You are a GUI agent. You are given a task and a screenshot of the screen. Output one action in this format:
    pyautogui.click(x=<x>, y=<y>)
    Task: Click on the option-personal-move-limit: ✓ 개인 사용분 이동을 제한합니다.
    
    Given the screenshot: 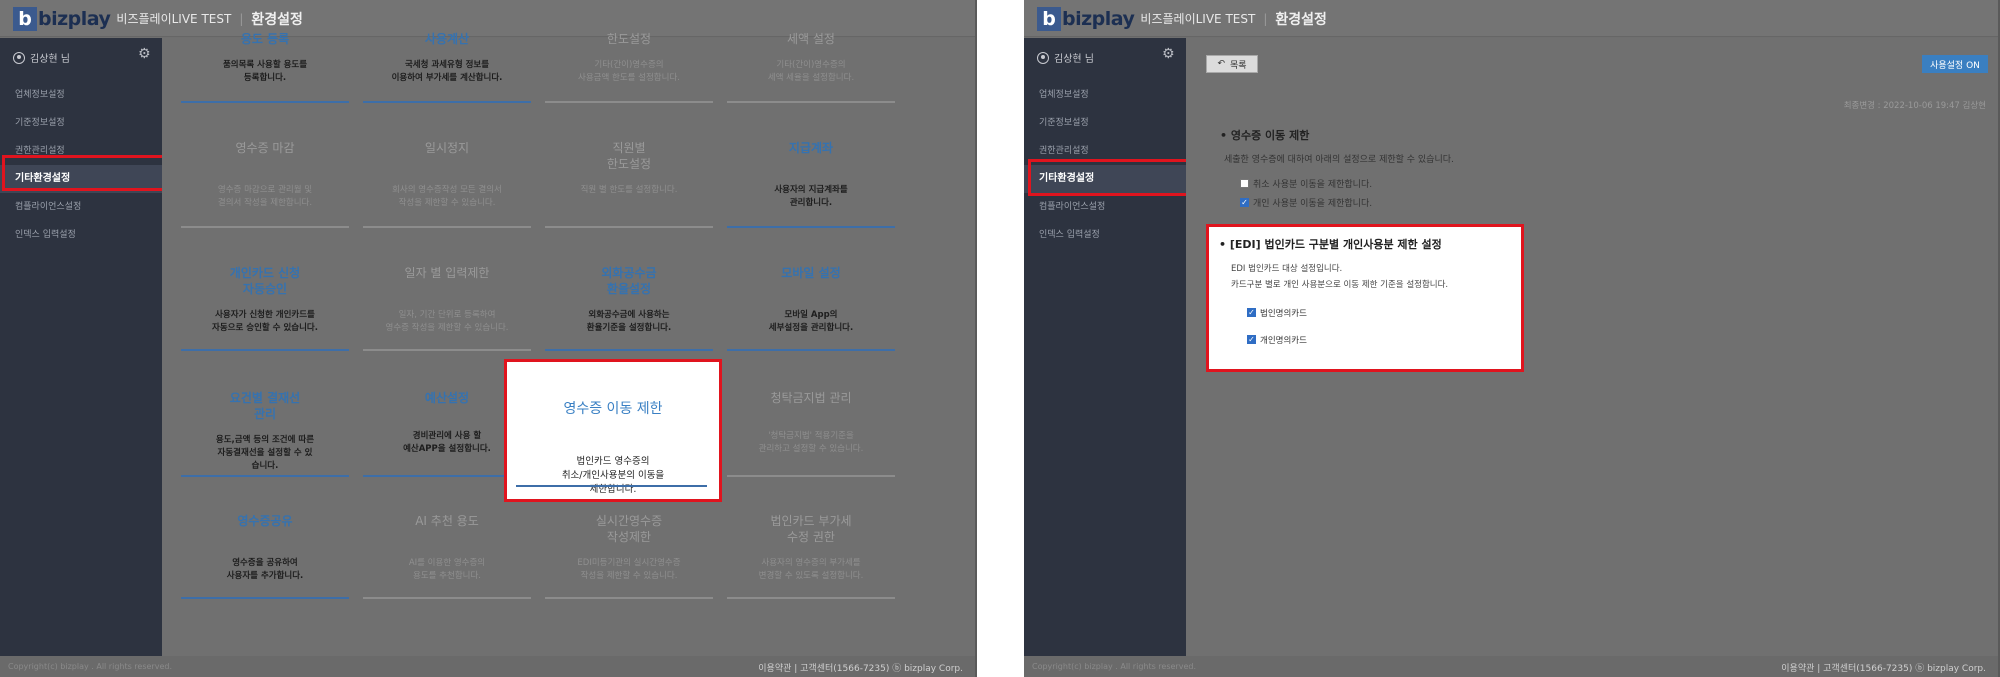 What is the action you would take?
    pyautogui.click(x=1306, y=202)
    